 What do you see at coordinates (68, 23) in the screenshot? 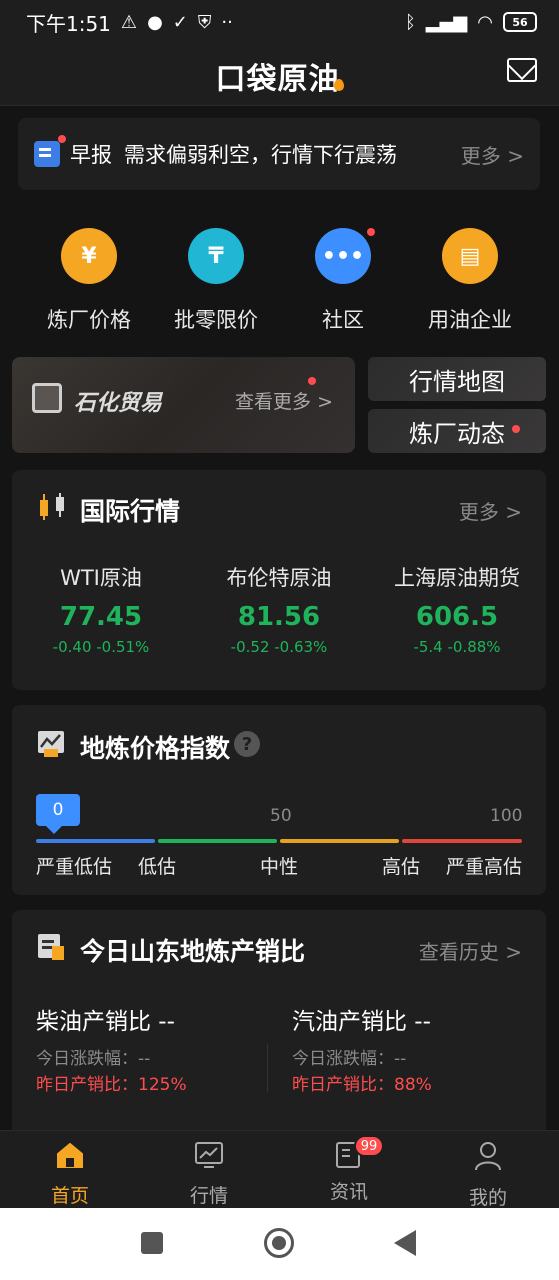
I see `status-time: 下午1:51` at bounding box center [68, 23].